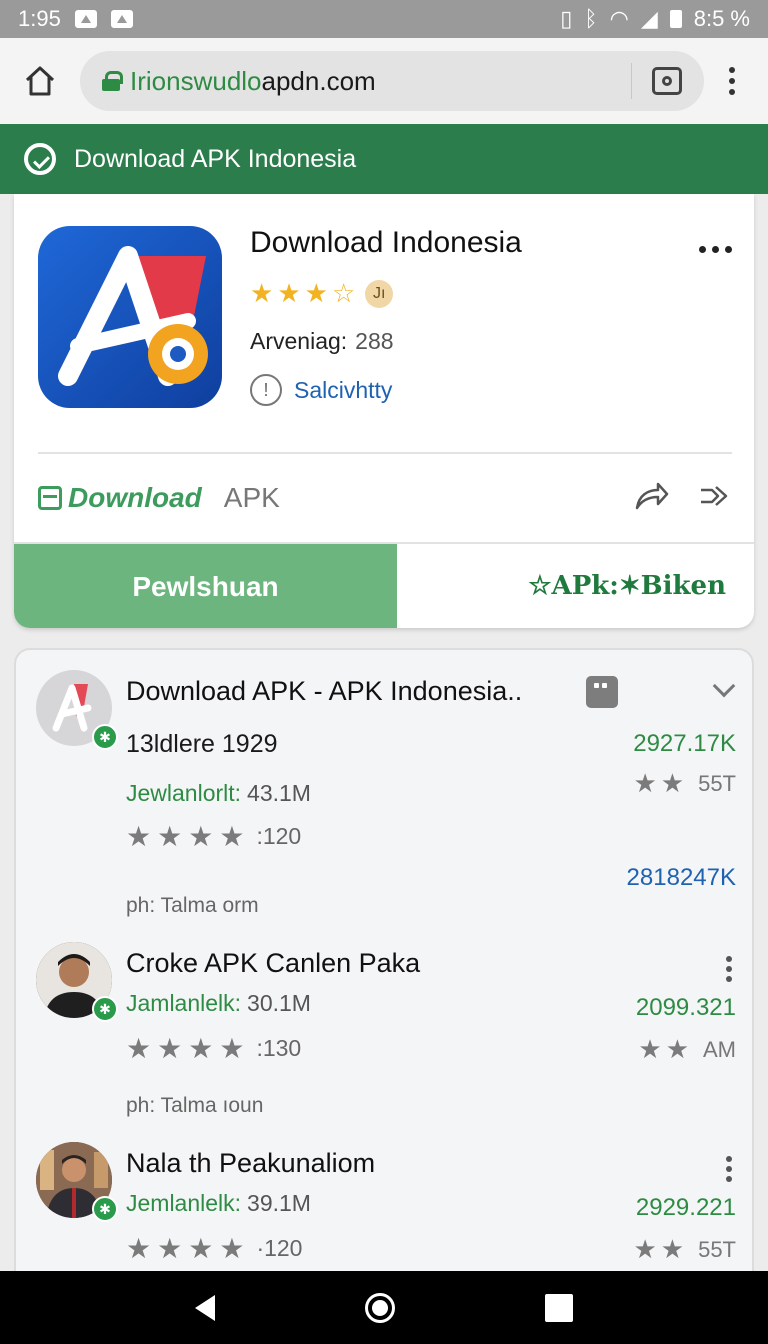  I want to click on overflow-menu-icon, so click(732, 81).